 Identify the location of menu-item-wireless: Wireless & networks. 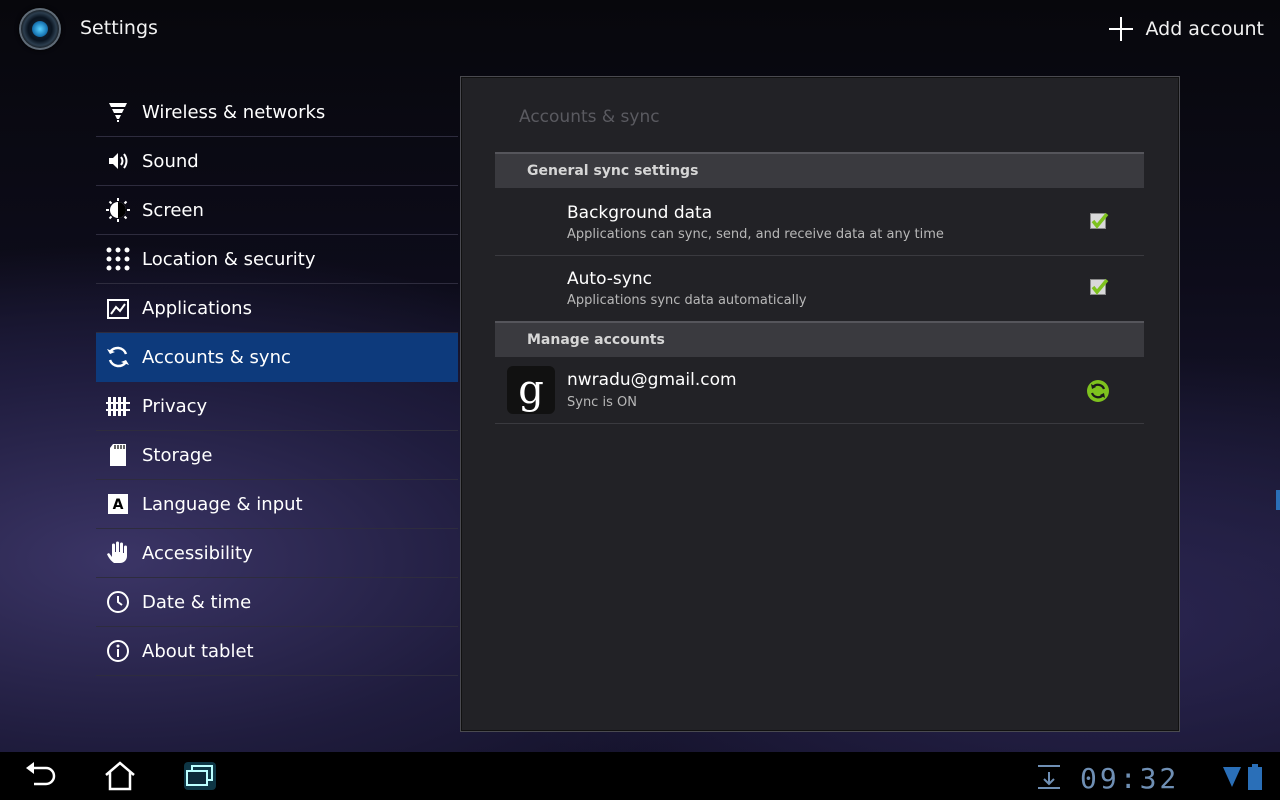
(277, 112).